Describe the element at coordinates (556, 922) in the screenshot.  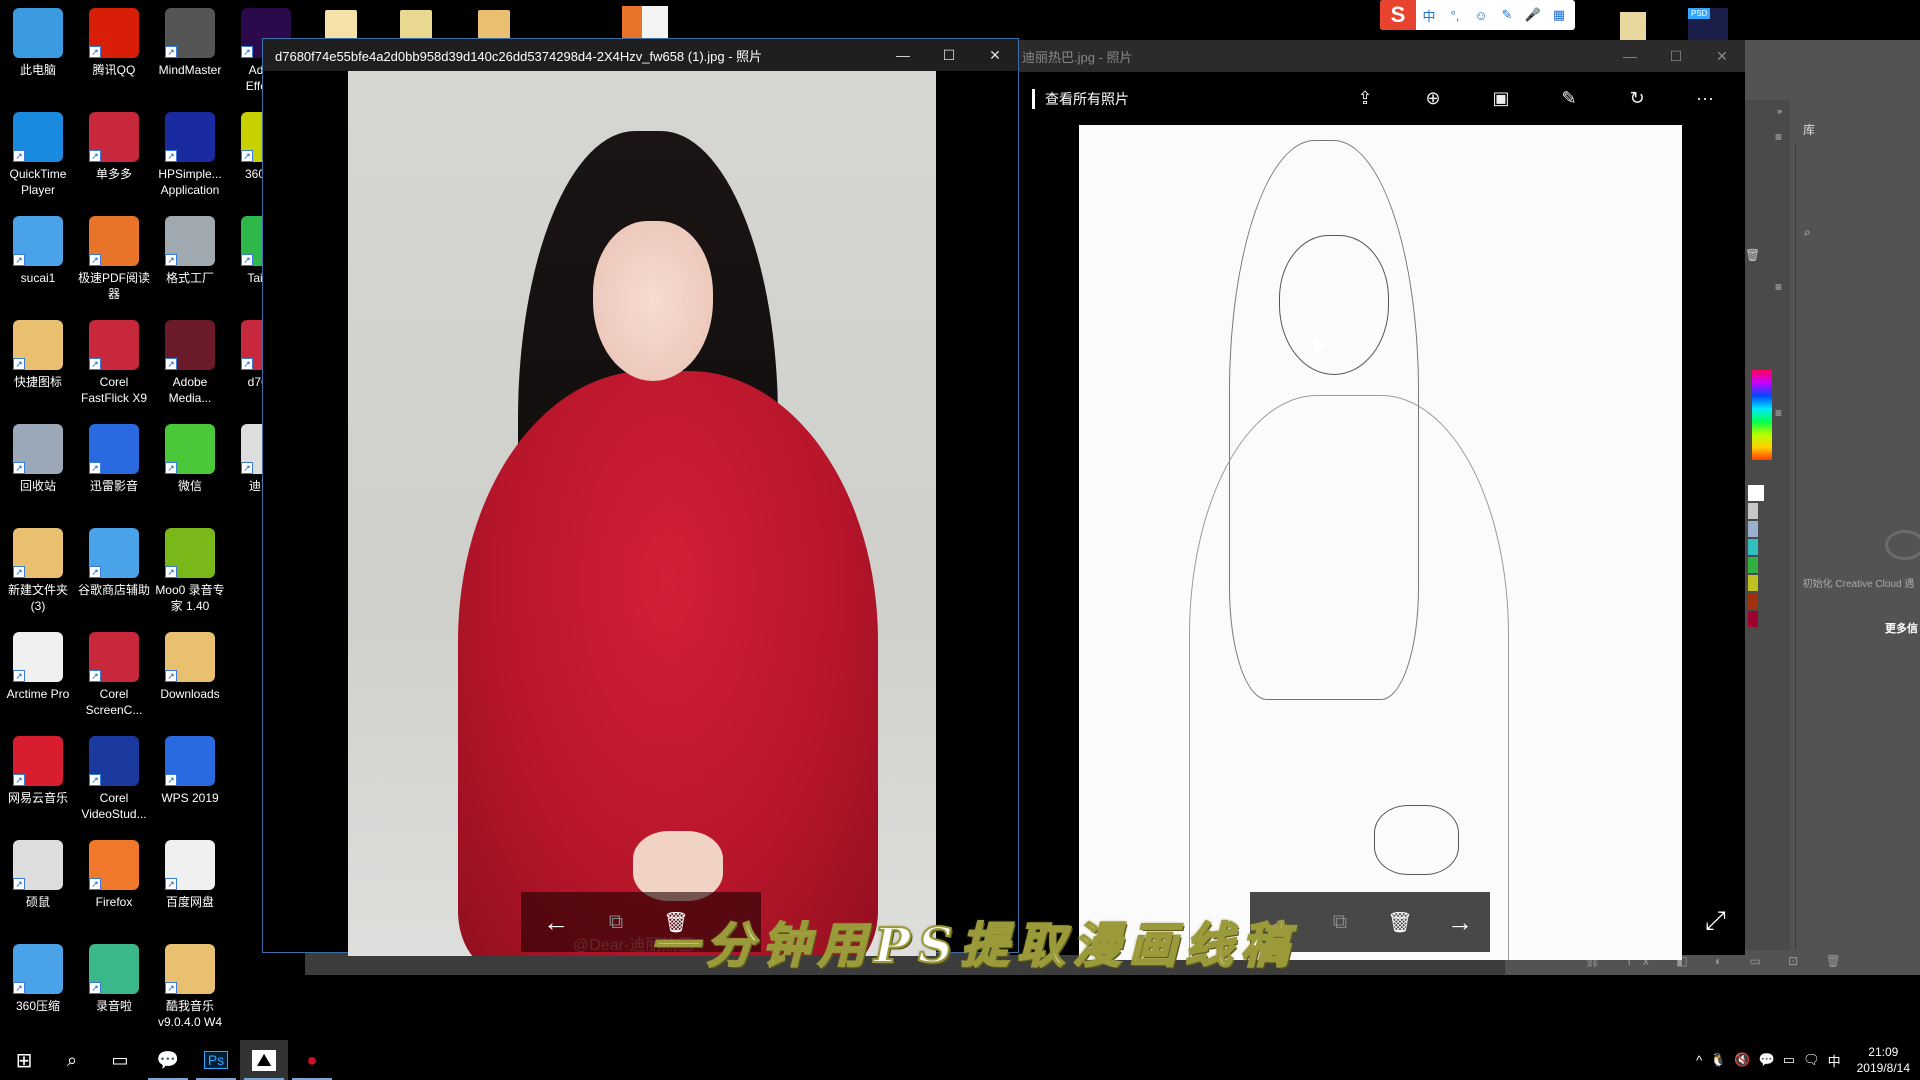
I see `prev-button: ←` at that location.